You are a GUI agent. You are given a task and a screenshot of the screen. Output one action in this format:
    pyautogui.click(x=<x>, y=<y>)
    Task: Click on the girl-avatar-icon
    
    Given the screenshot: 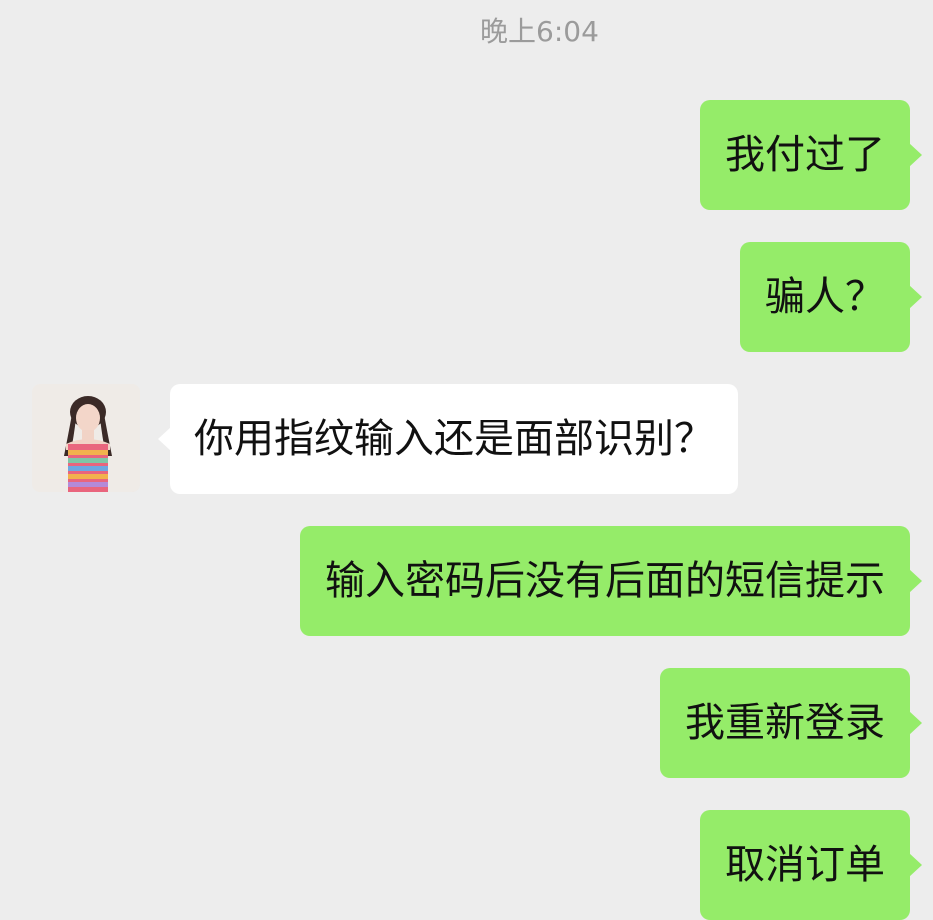 What is the action you would take?
    pyautogui.click(x=86, y=438)
    